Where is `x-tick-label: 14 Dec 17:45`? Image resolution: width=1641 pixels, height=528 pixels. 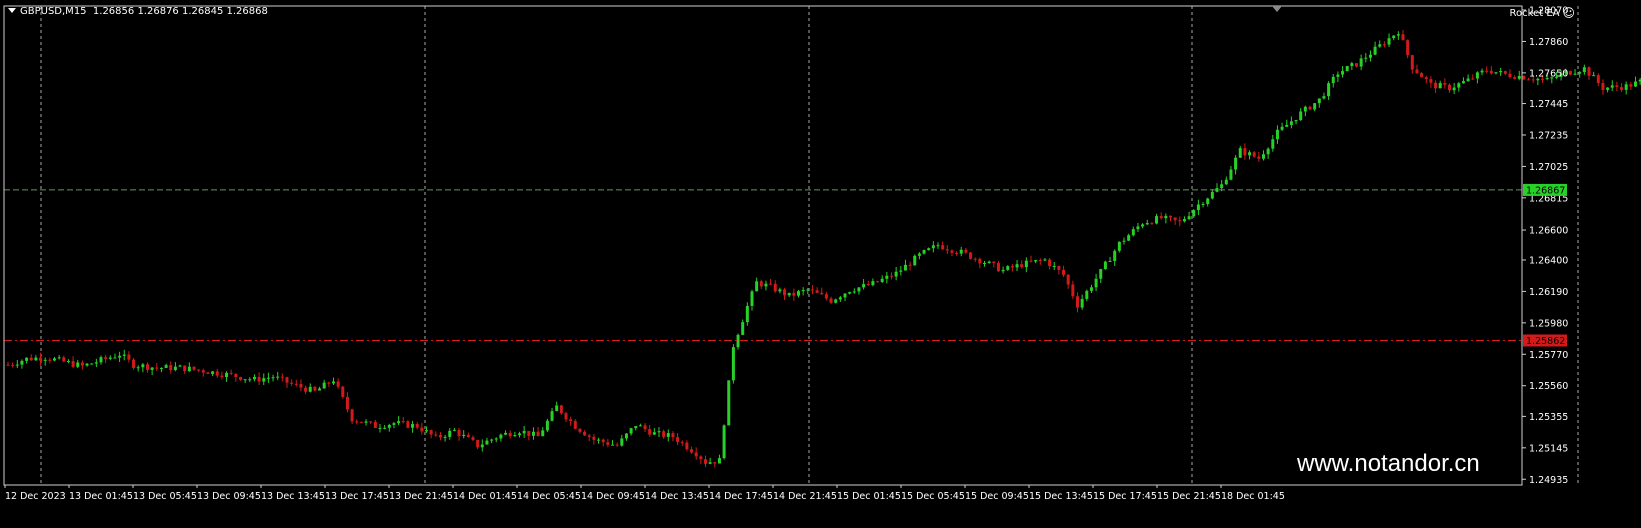 x-tick-label: 14 Dec 17:45 is located at coordinates (741, 496).